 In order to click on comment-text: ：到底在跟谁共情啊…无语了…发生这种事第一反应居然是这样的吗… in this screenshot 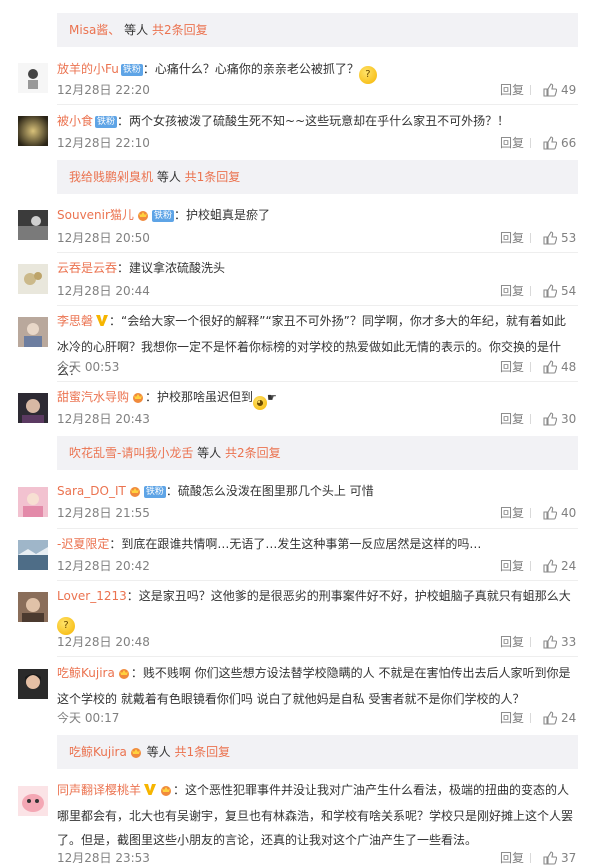, I will do `click(295, 544)`.